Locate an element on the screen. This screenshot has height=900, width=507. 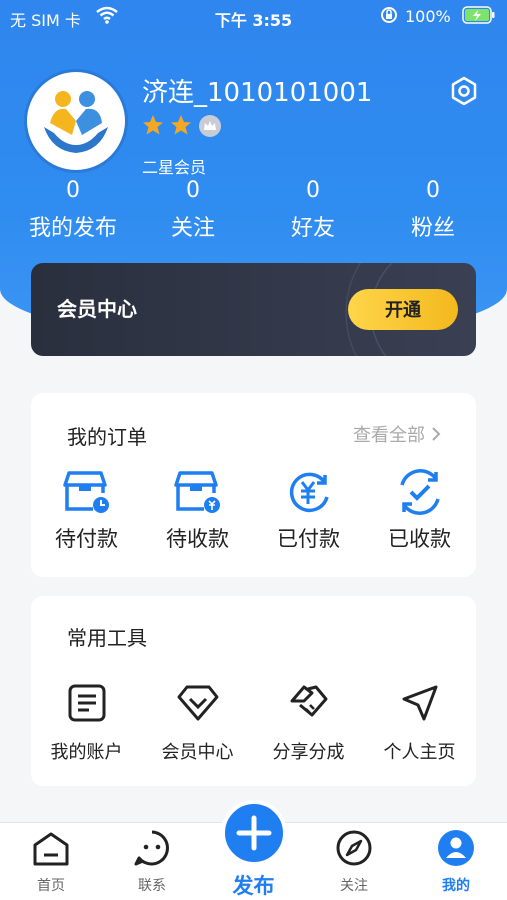
chat-icon is located at coordinates (151, 848).